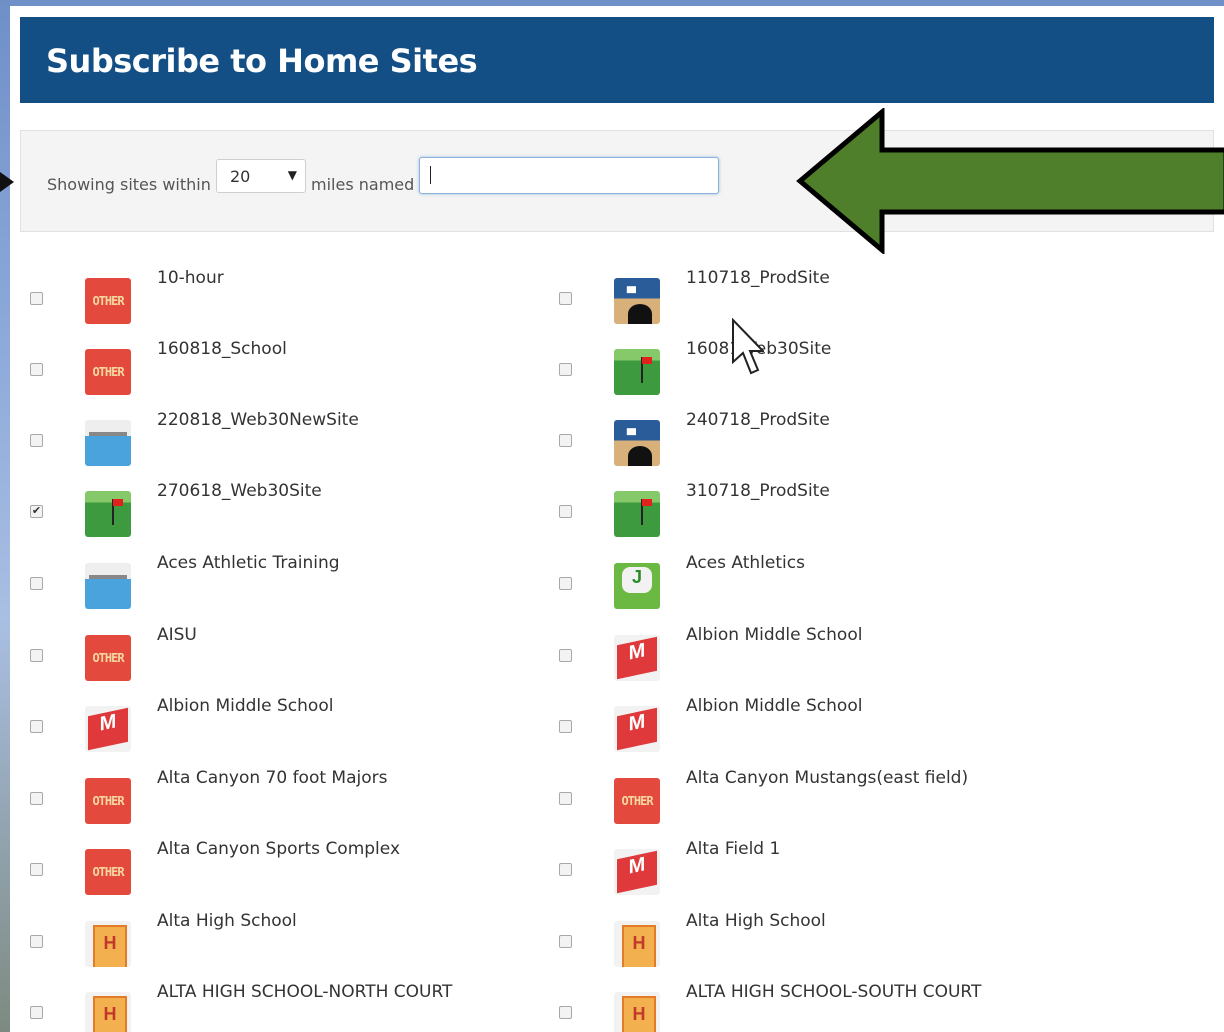 This screenshot has height=1032, width=1224. What do you see at coordinates (733, 849) in the screenshot?
I see `site-name: Alta Field 1` at bounding box center [733, 849].